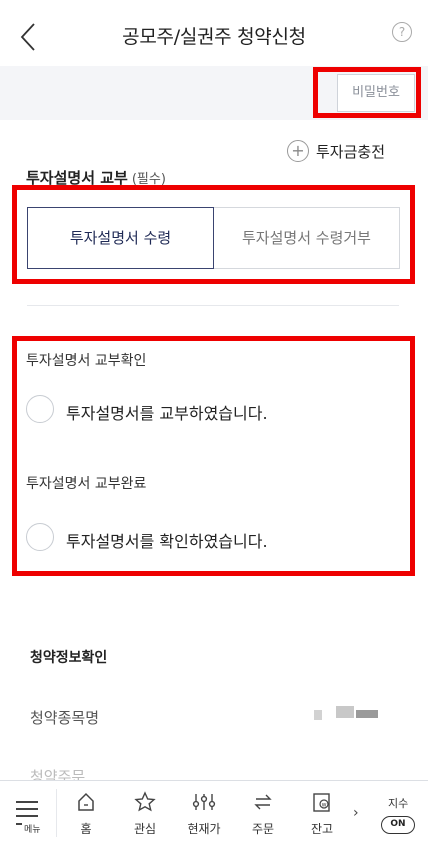  Describe the element at coordinates (350, 713) in the screenshot. I see `field-value-stock-name-blurred` at that location.